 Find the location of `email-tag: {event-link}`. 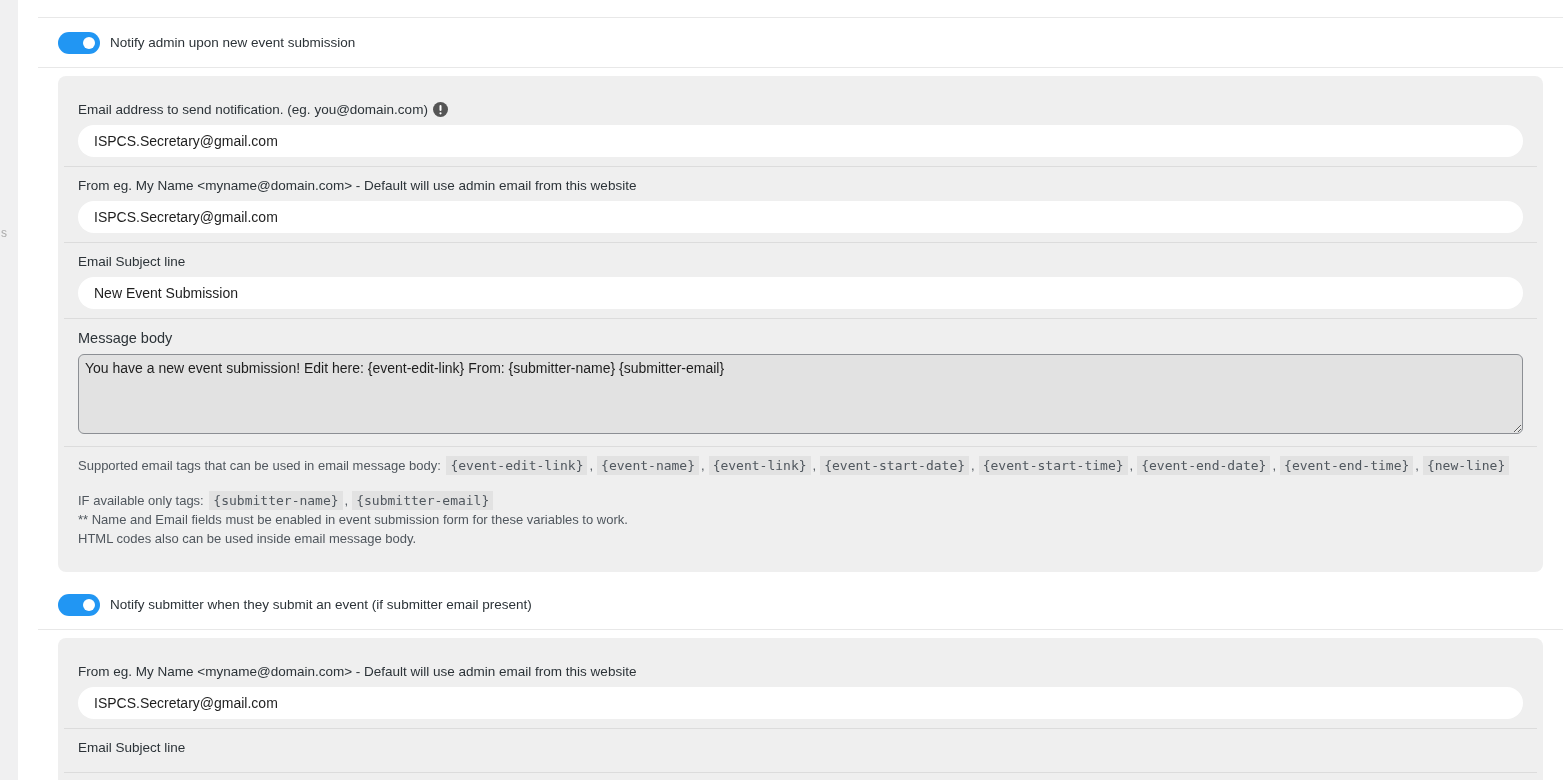

email-tag: {event-link} is located at coordinates (759, 465).